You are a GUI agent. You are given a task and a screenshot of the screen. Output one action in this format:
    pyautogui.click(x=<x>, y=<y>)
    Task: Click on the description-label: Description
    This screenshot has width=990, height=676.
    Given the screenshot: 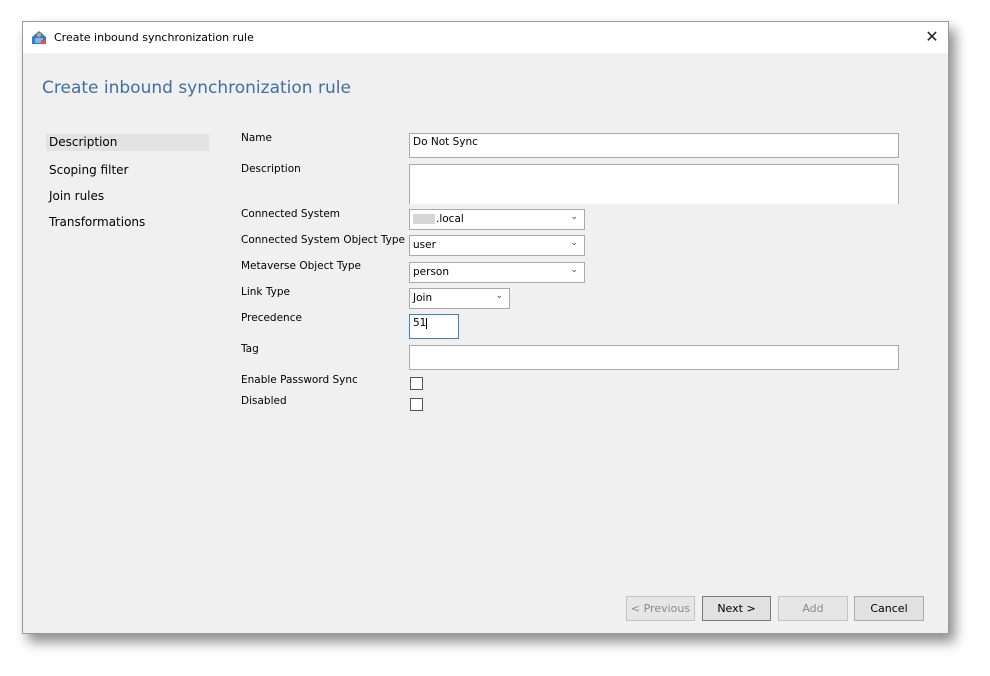 What is the action you would take?
    pyautogui.click(x=271, y=169)
    